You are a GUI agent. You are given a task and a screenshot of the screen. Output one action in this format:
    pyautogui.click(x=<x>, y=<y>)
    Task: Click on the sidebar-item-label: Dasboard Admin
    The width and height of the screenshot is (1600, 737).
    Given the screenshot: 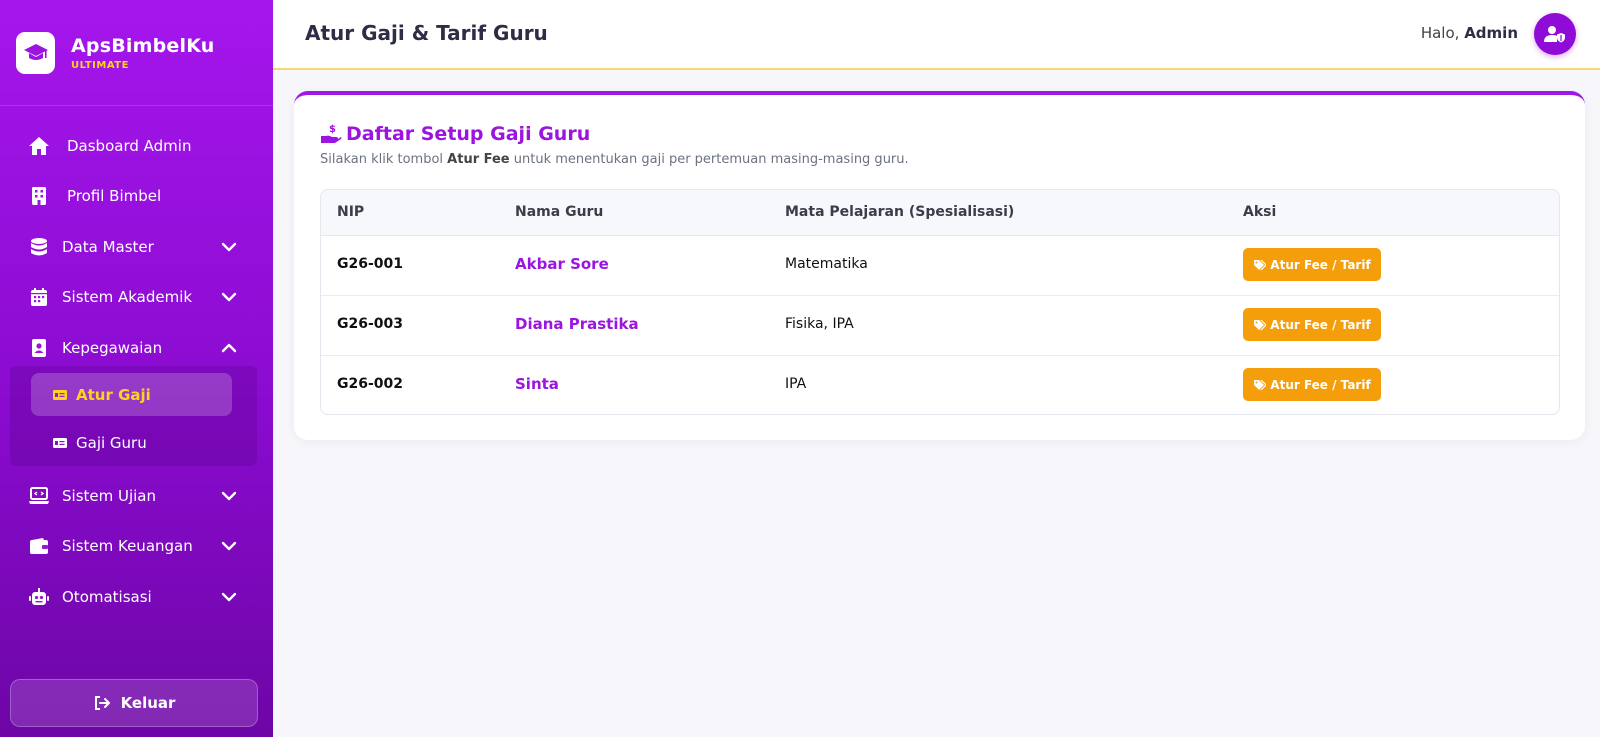 What is the action you would take?
    pyautogui.click(x=129, y=146)
    